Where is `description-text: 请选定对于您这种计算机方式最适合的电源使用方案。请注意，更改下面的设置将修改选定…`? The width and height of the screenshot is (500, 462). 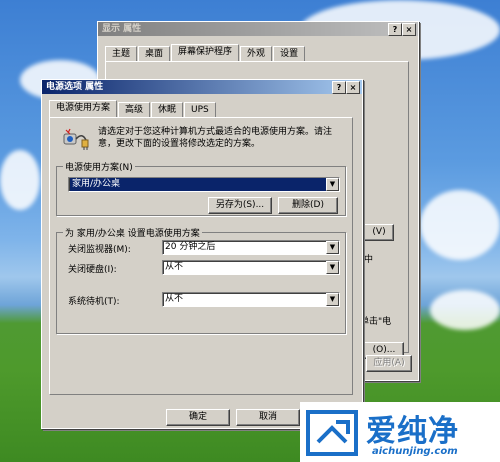
description-text: 请选定对于您这种计算机方式最适合的电源使用方案。请注意，更改下面的设置将修改选定… is located at coordinates (215, 138).